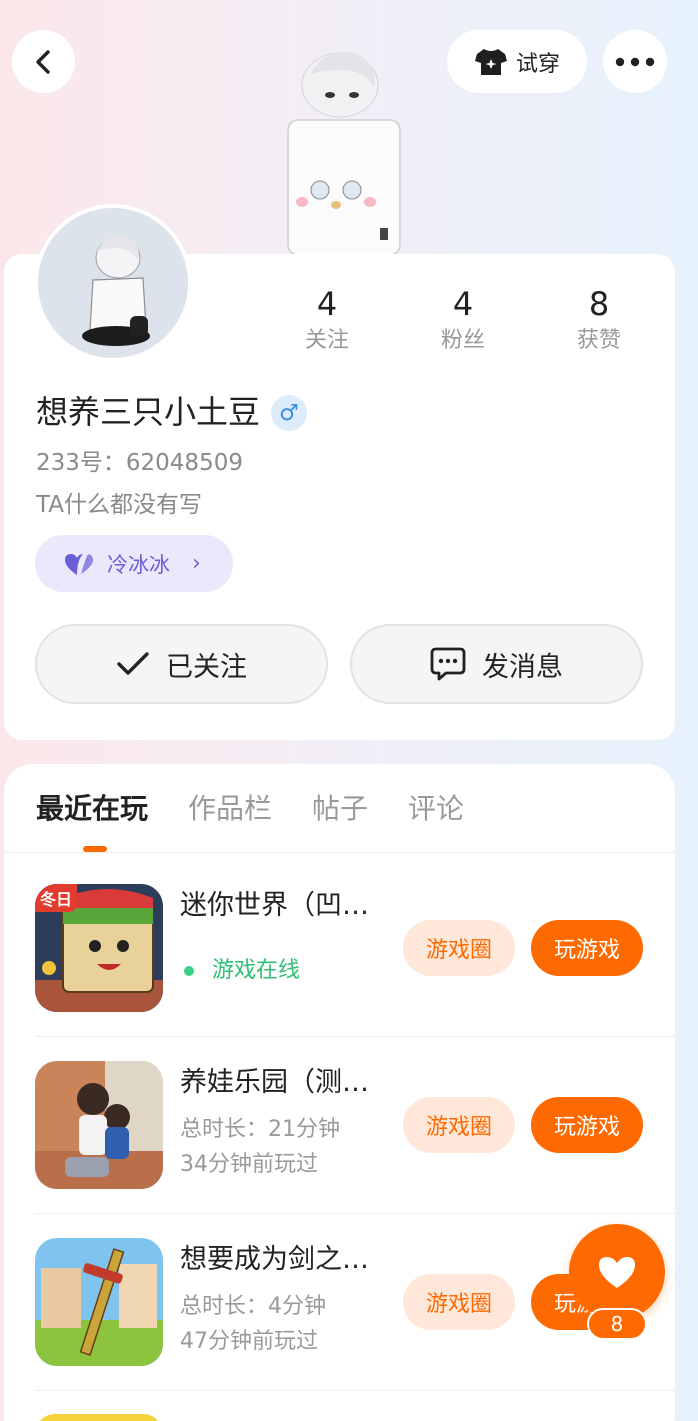 This screenshot has height=1421, width=698. Describe the element at coordinates (99, 1417) in the screenshot. I see `next-game-icon-peek` at that location.